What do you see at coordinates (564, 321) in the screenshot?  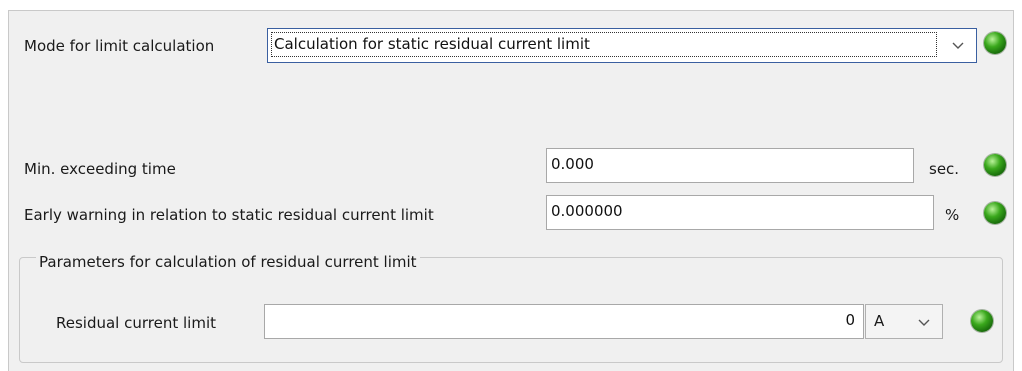 I see `residual-current-limit-input: 0` at bounding box center [564, 321].